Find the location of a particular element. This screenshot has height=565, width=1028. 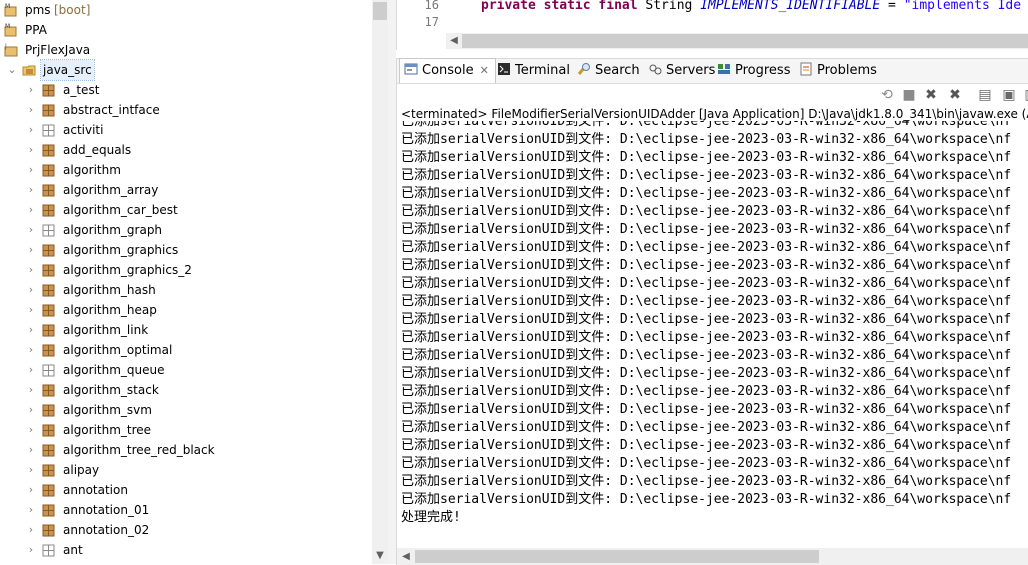

terminal-icon is located at coordinates (504, 68).